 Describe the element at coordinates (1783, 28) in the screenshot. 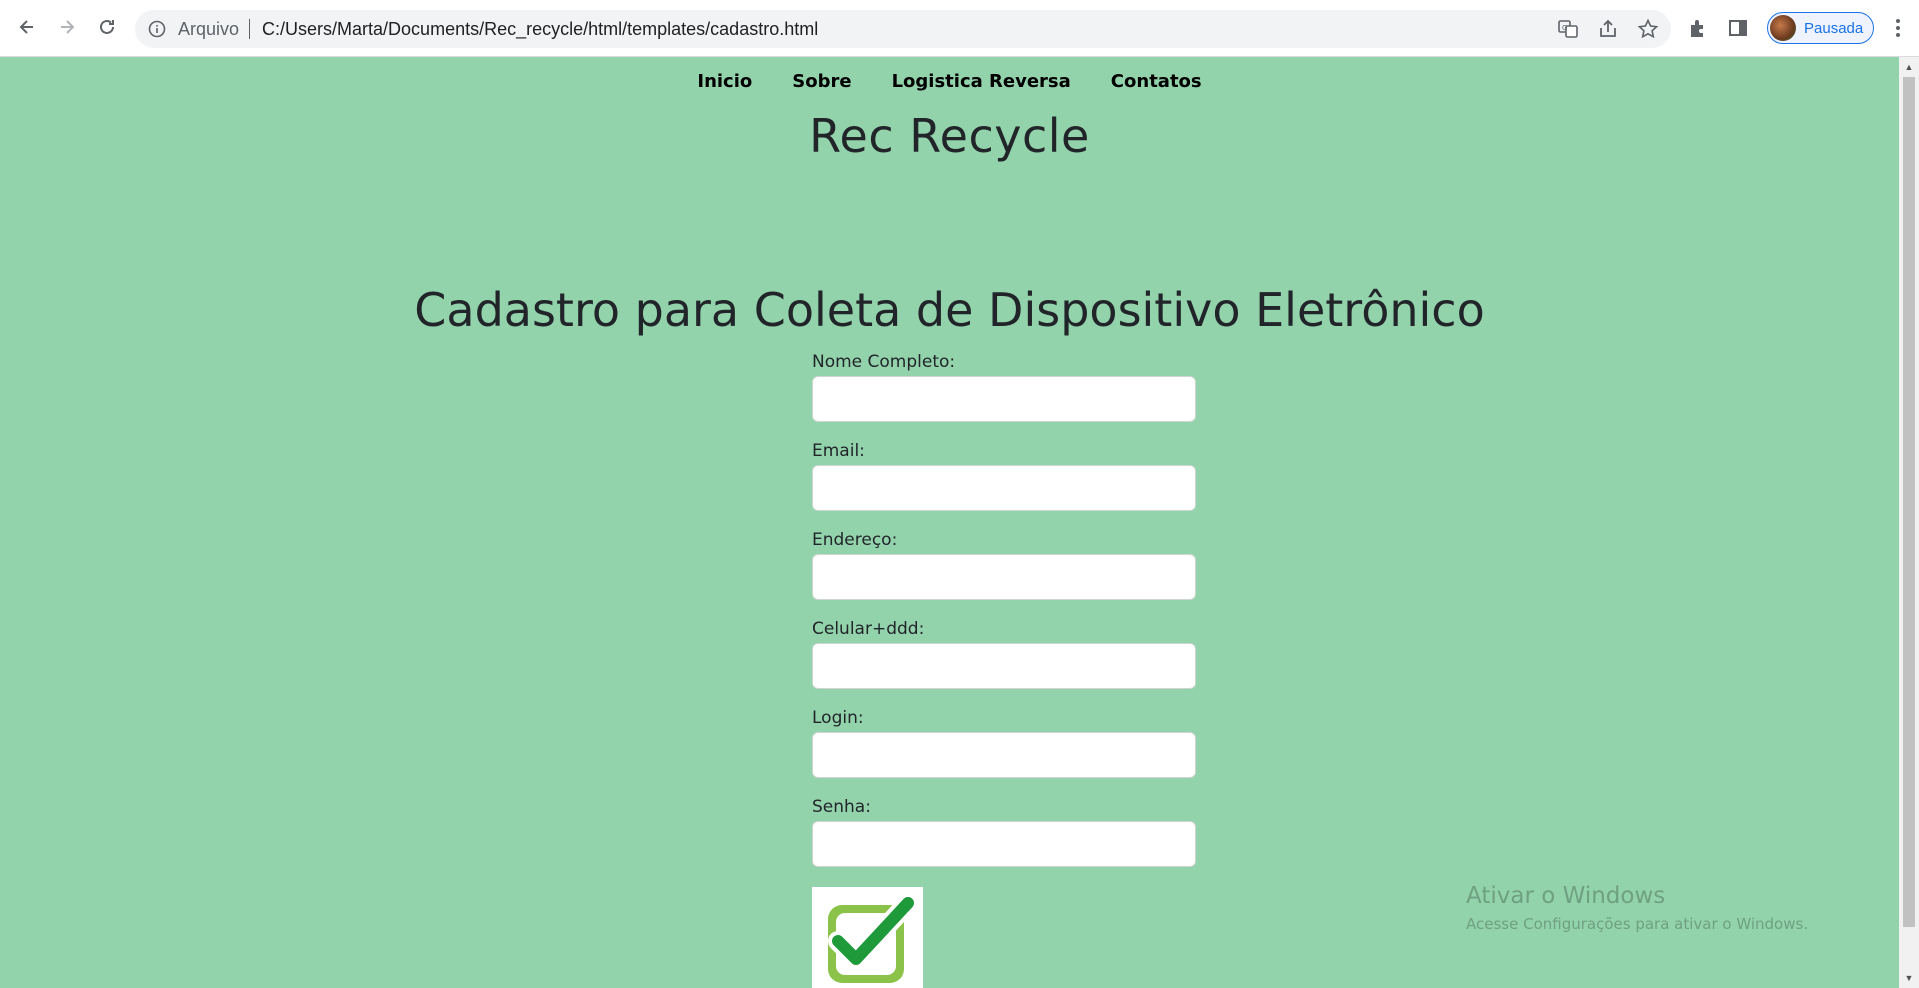

I see `avatar` at that location.